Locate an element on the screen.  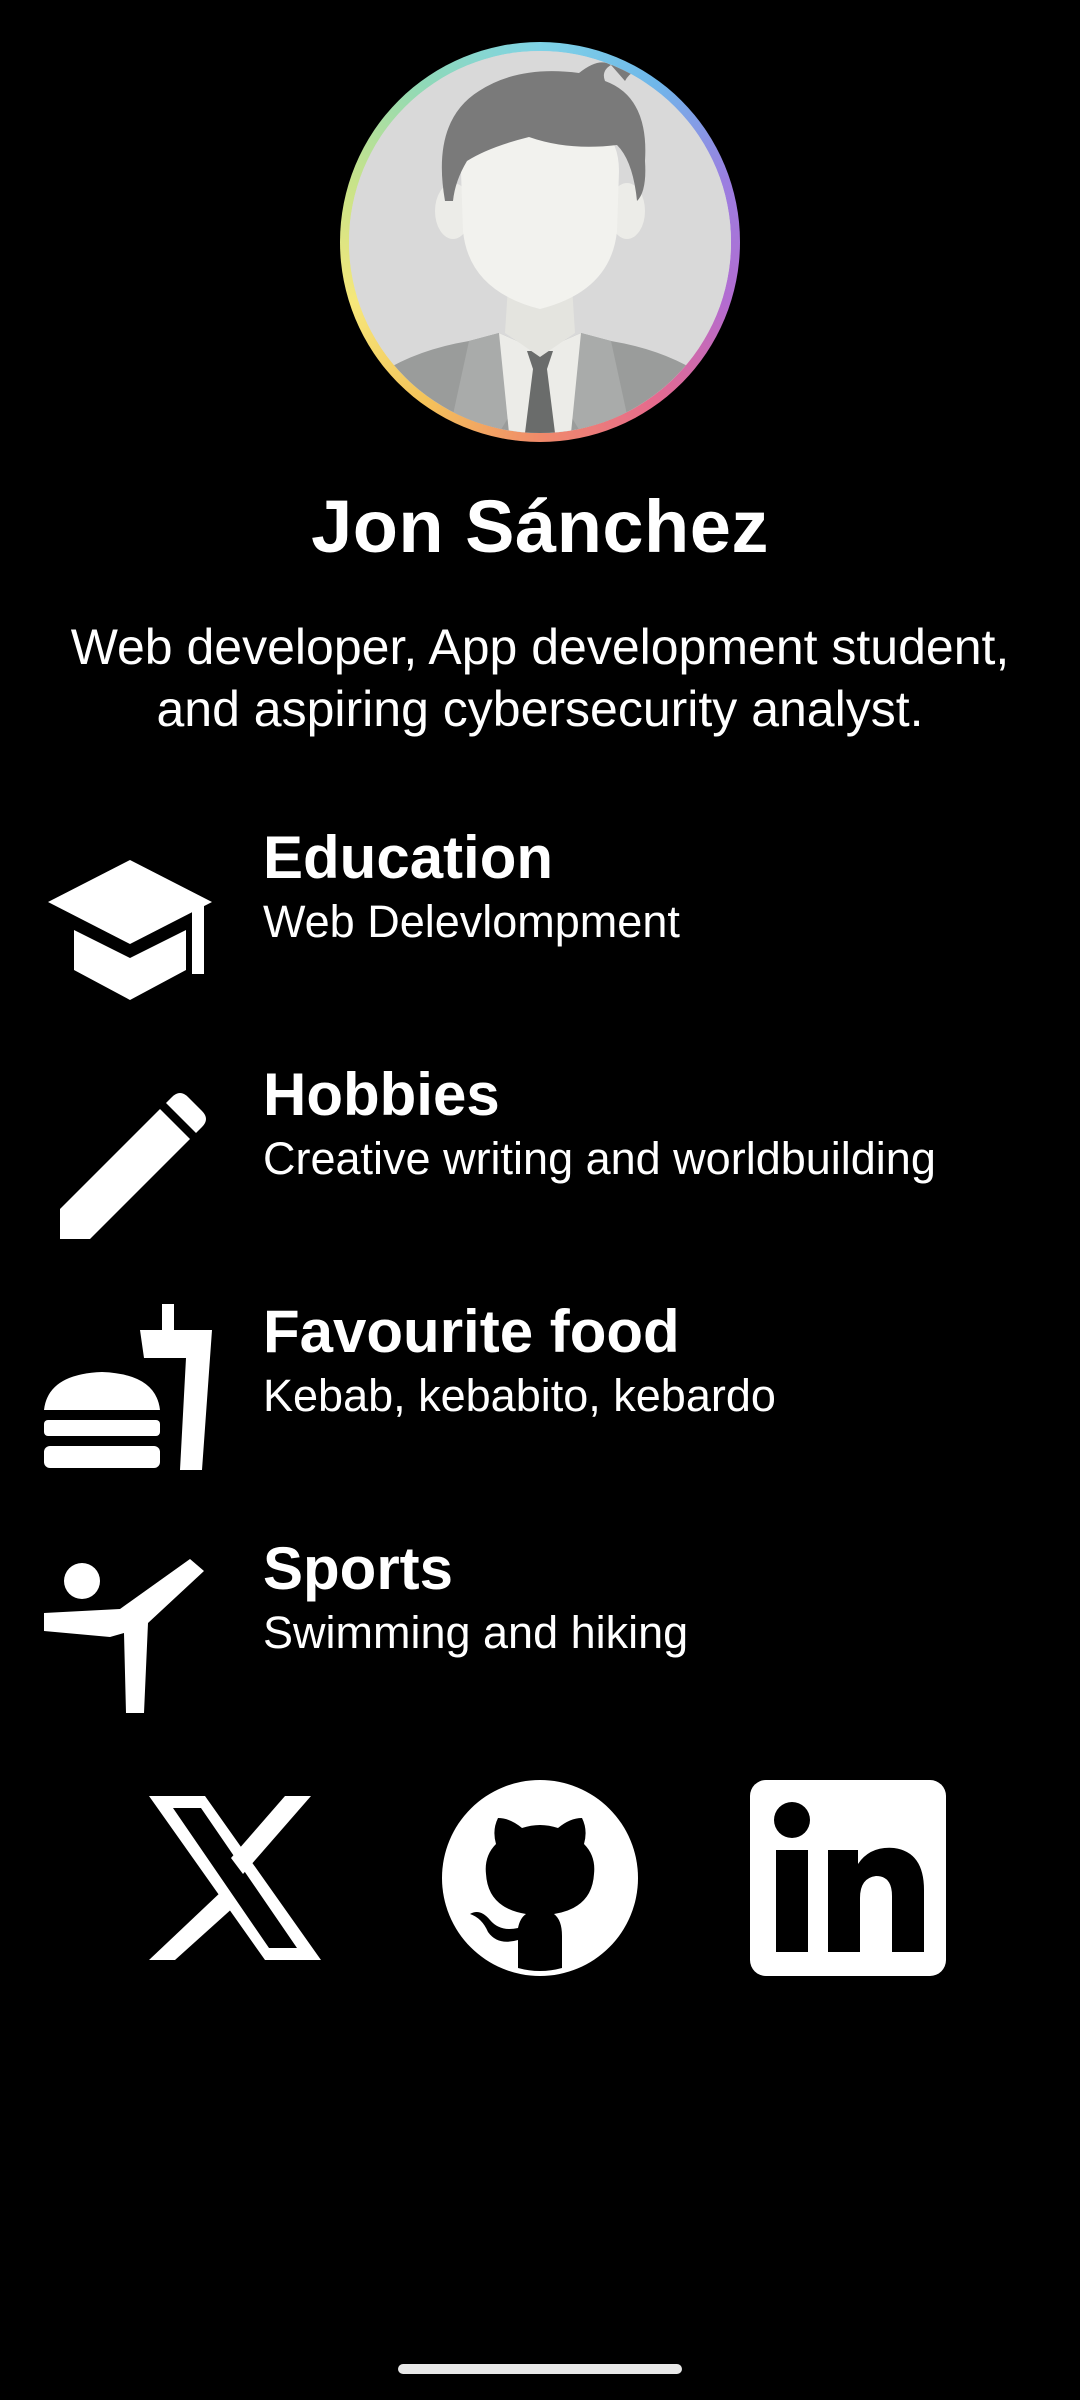
info-subtitle-education: Web Delevlompment is located at coordinates (471, 921).